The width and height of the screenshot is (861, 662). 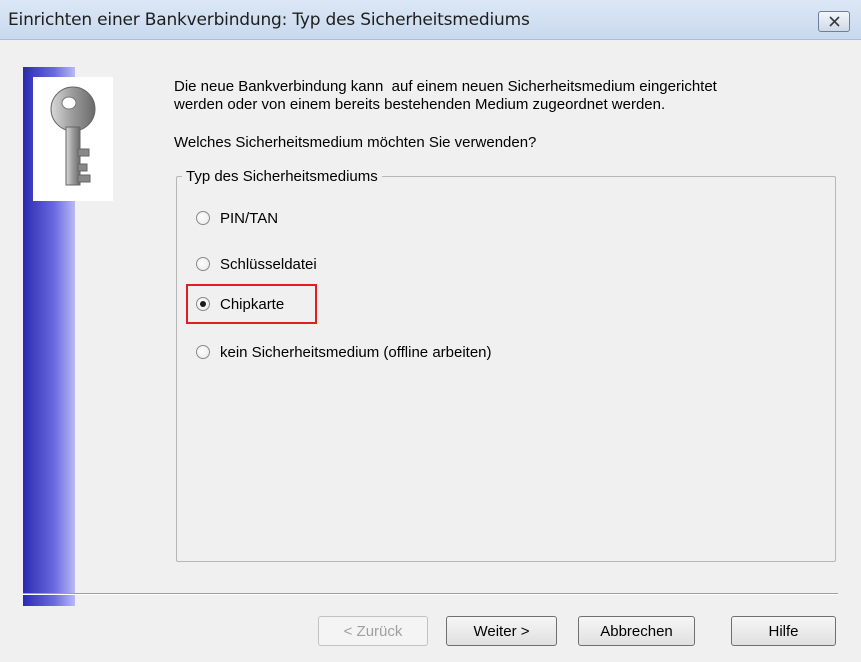 What do you see at coordinates (252, 304) in the screenshot?
I see `option-label: Chipkarte` at bounding box center [252, 304].